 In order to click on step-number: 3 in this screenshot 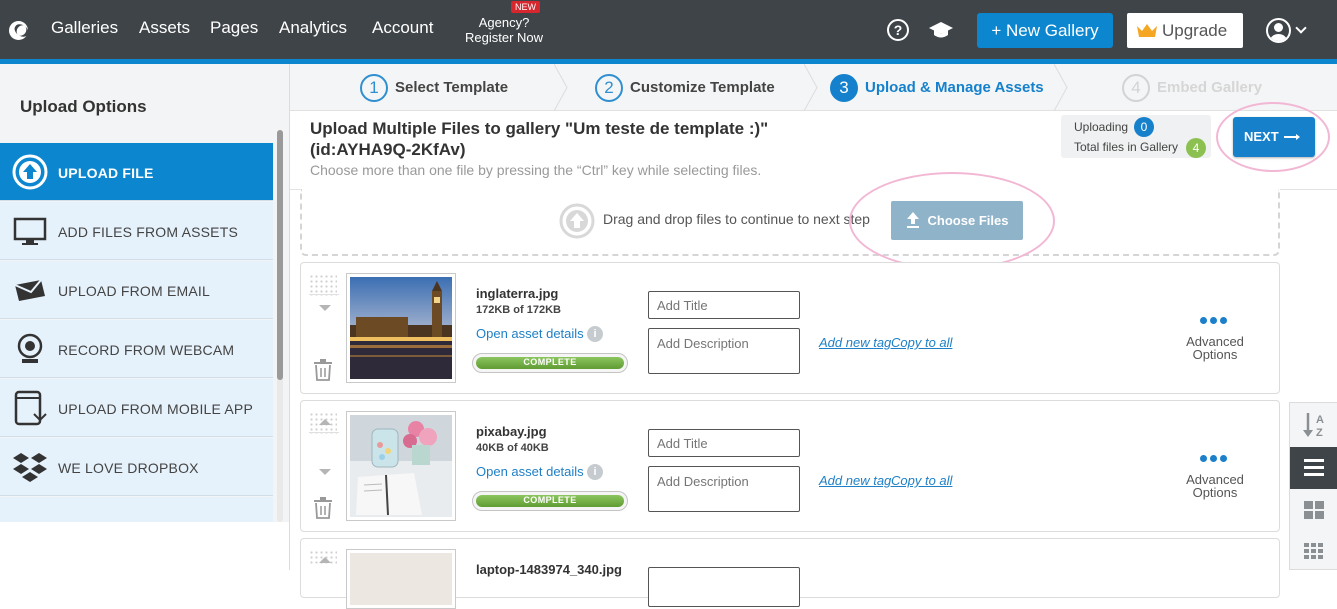, I will do `click(844, 88)`.